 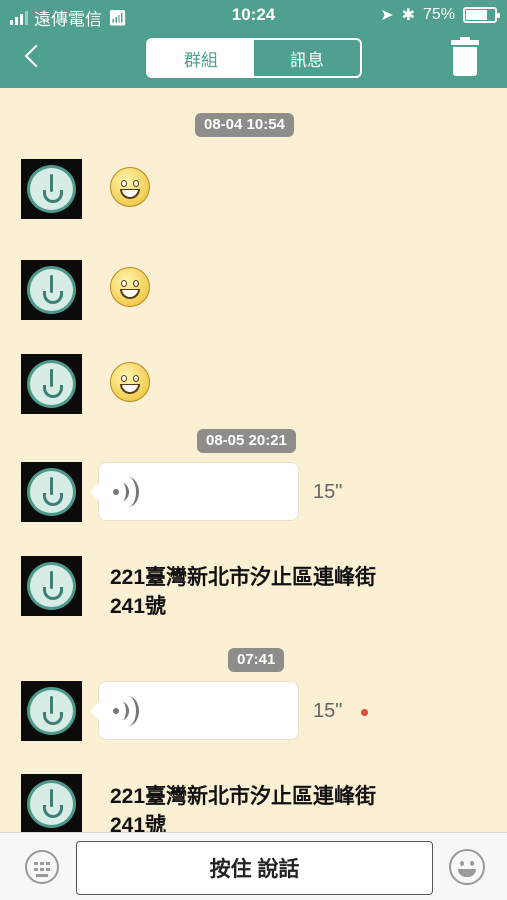 I want to click on battery-icon, so click(x=481, y=15).